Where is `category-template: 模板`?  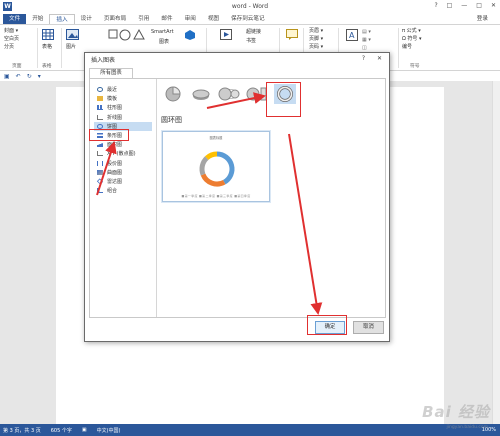 category-template: 模板 is located at coordinates (123, 98).